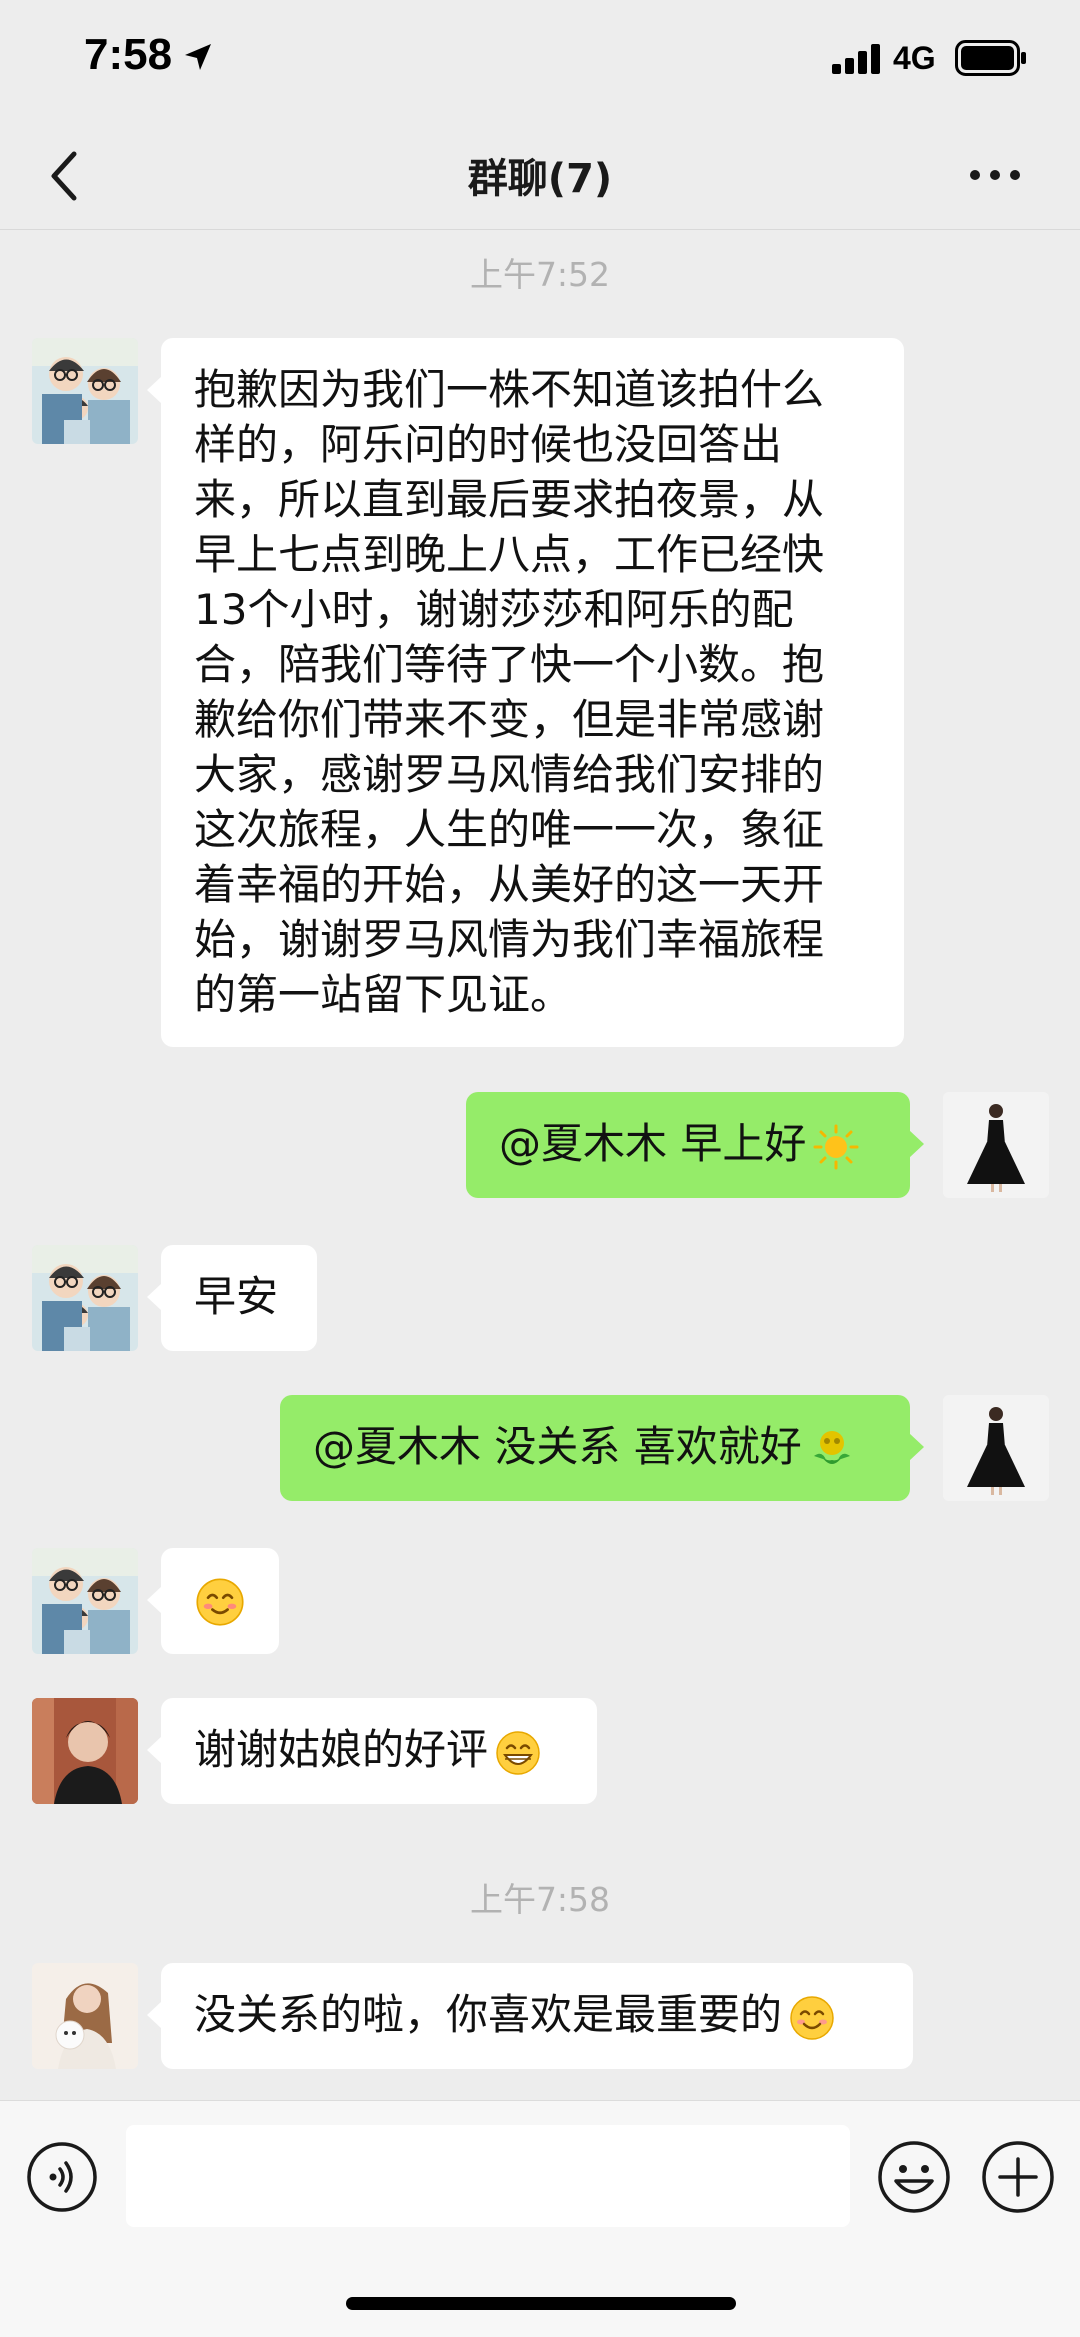 The image size is (1080, 2337). What do you see at coordinates (995, 175) in the screenshot?
I see `more-options-icon` at bounding box center [995, 175].